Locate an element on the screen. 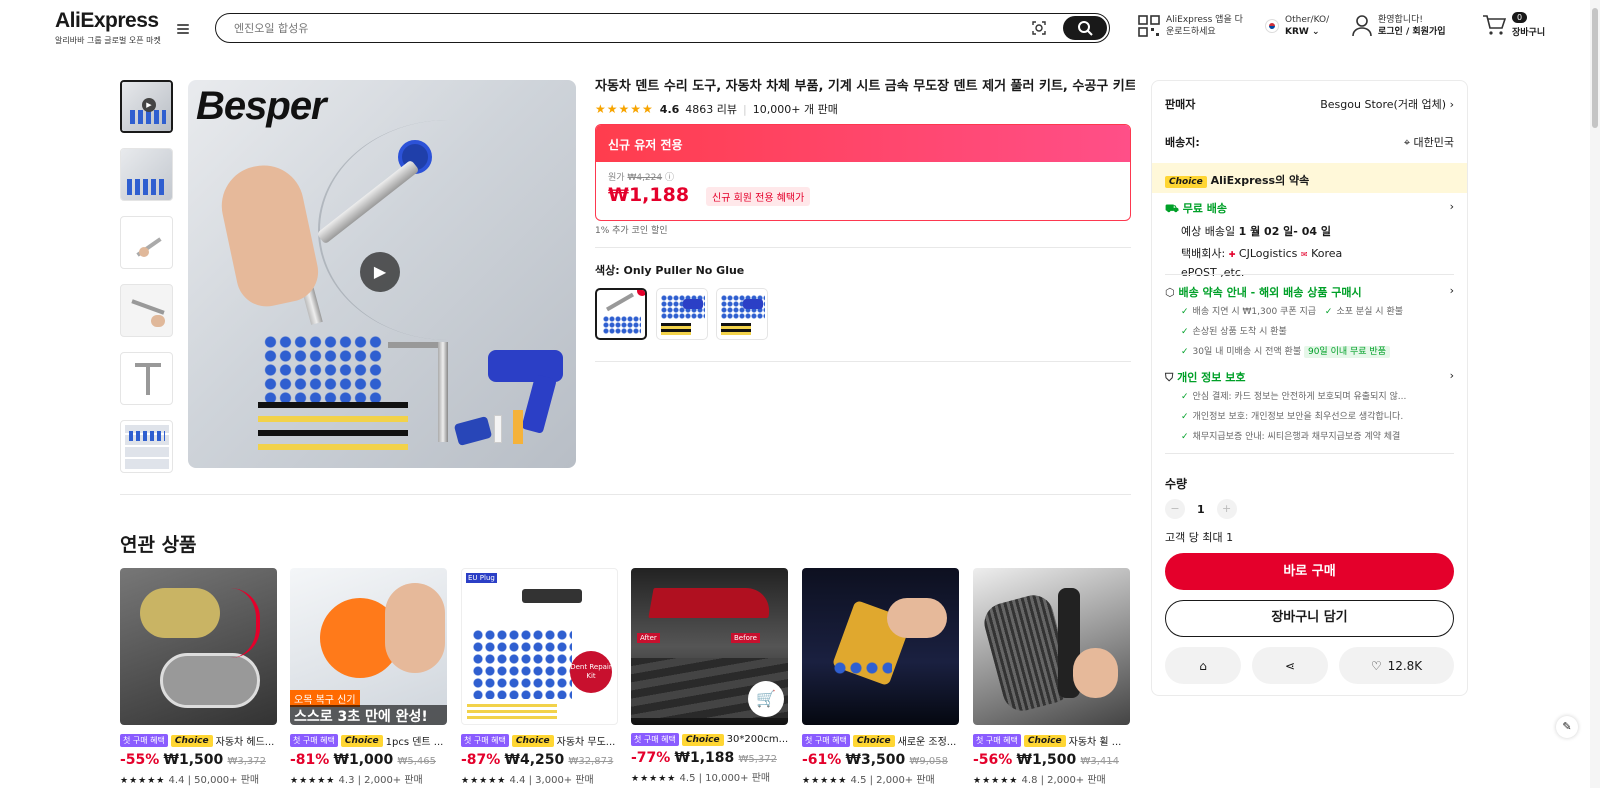  share-button: ⋖ is located at coordinates (1290, 665).